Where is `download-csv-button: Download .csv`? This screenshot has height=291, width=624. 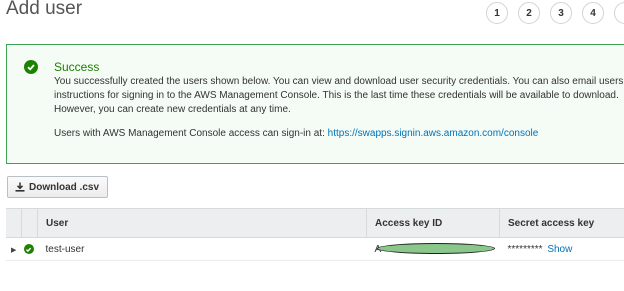
download-csv-button: Download .csv is located at coordinates (58, 187).